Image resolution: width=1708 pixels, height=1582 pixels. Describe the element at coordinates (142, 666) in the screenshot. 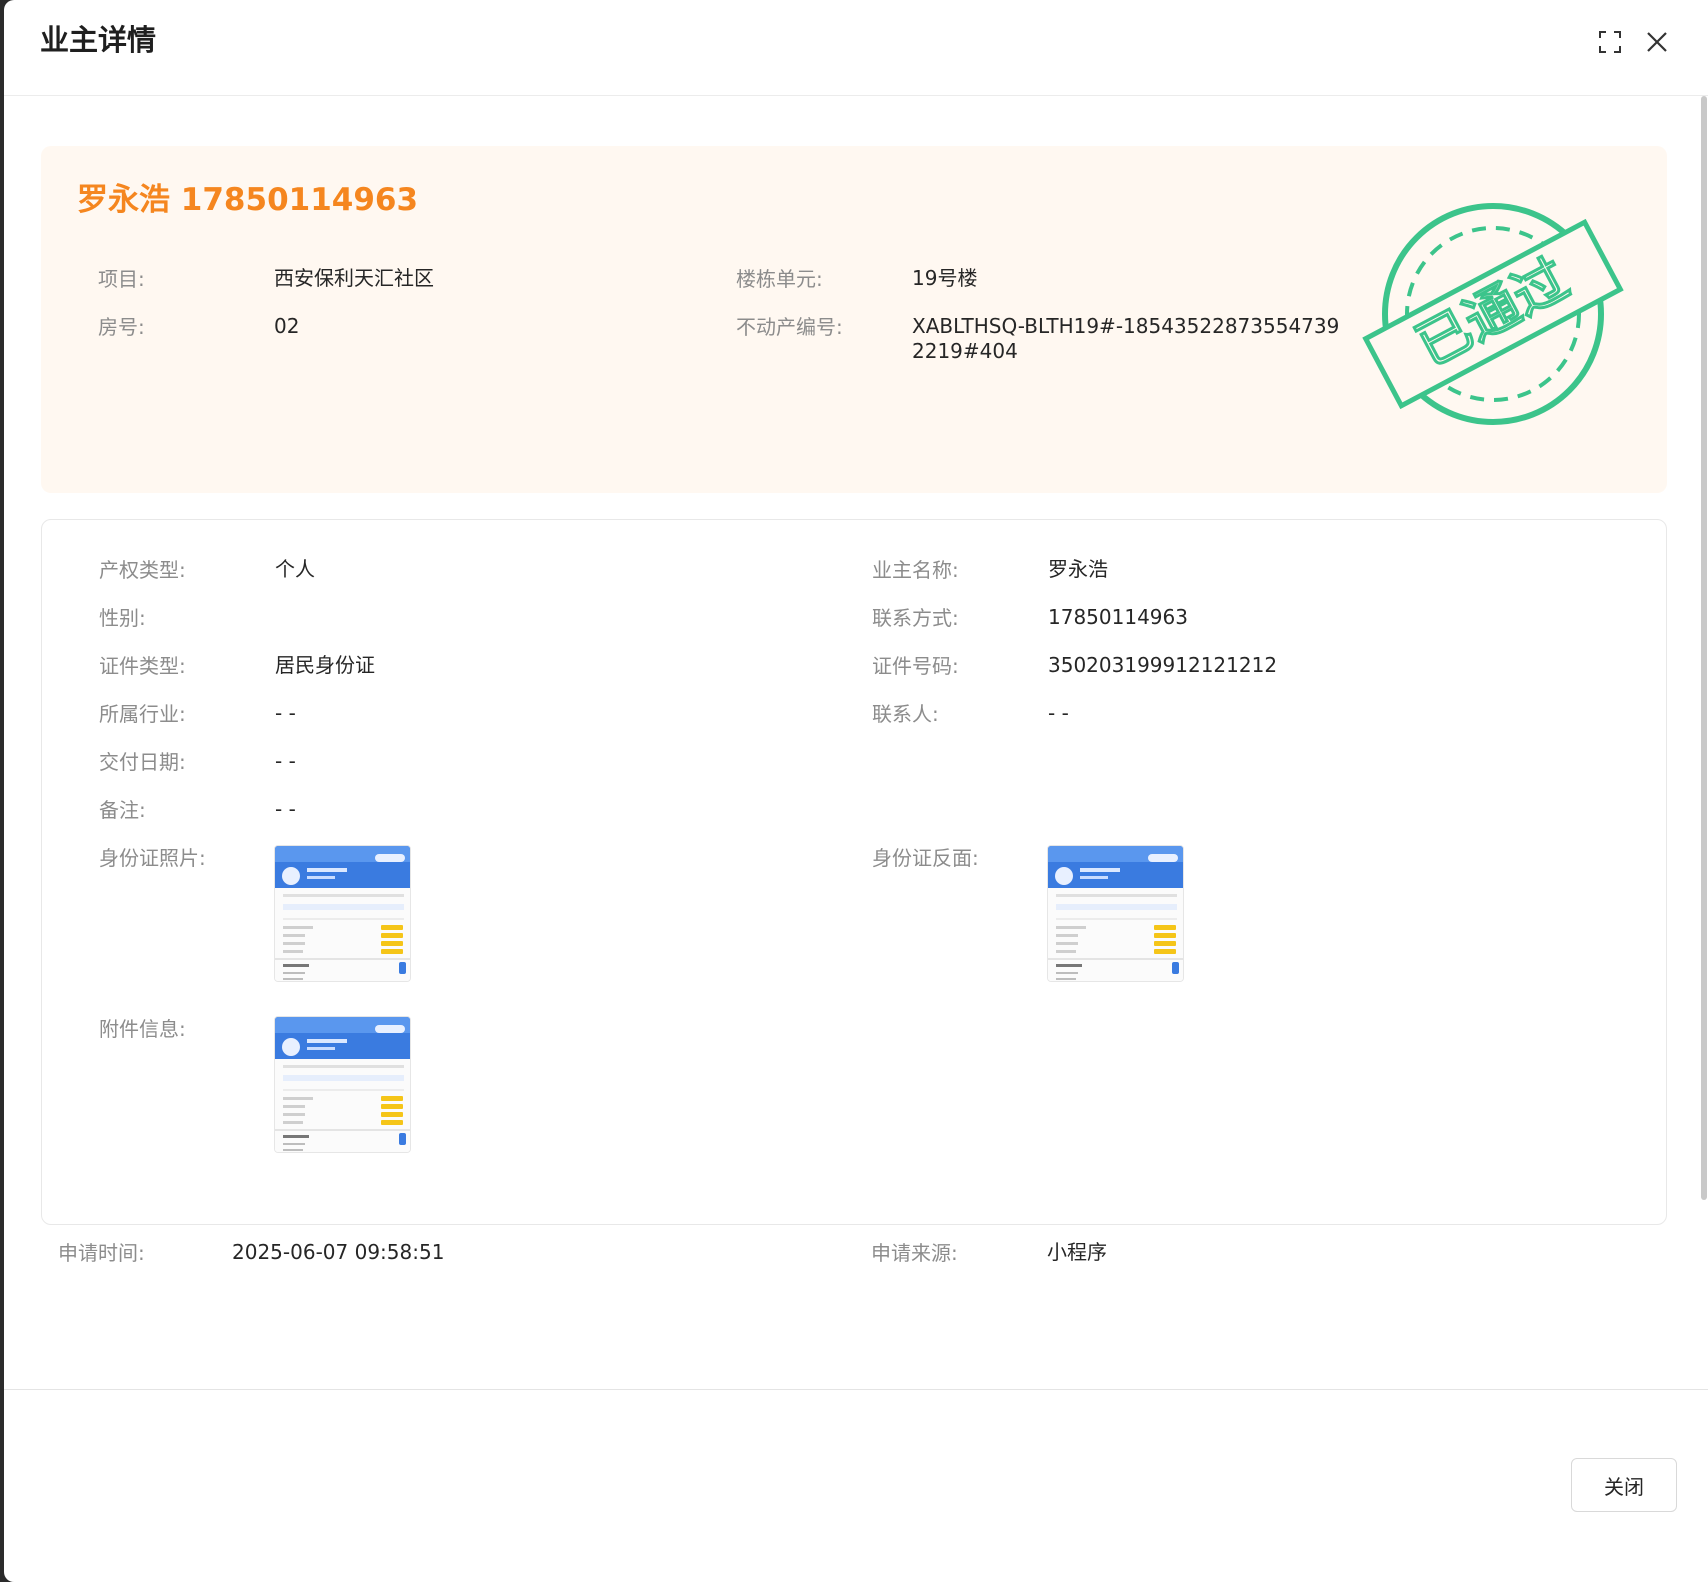

I see `id-type-label: 证件类型:` at that location.